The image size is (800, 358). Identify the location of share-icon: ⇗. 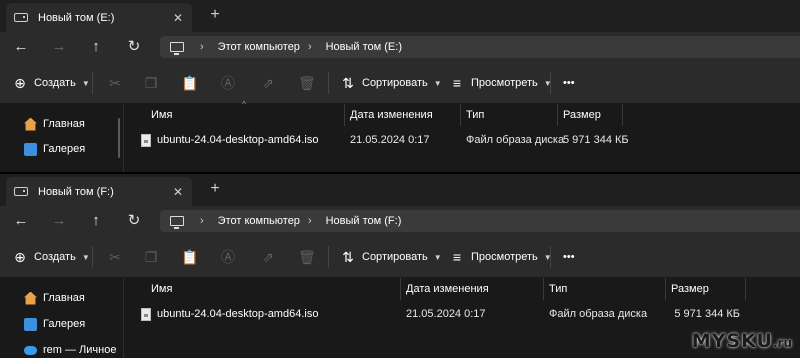
(268, 256).